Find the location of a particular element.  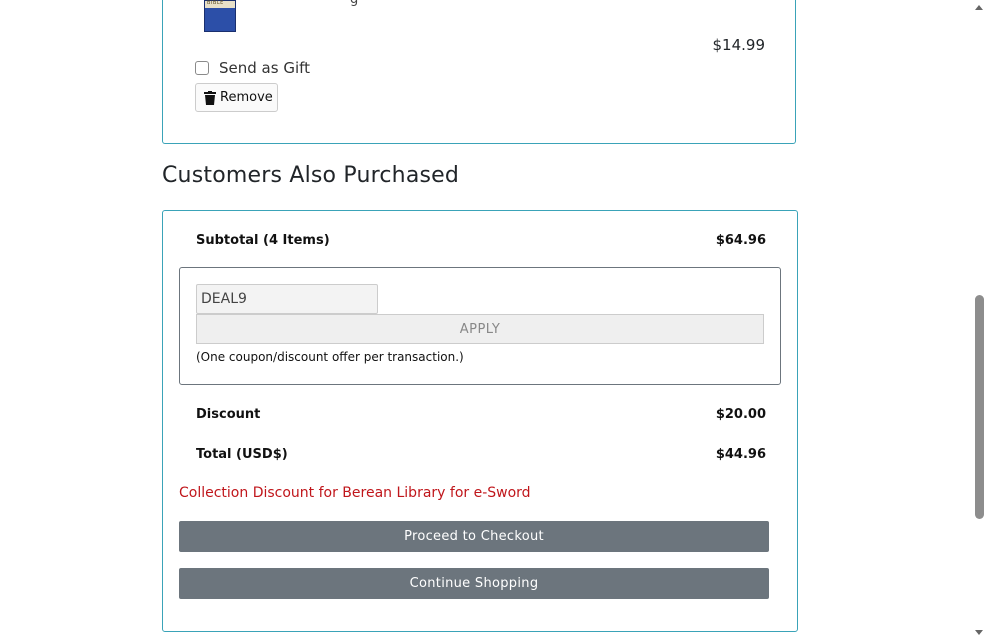

continue-shopping-button: Continue Shopping is located at coordinates (474, 583).